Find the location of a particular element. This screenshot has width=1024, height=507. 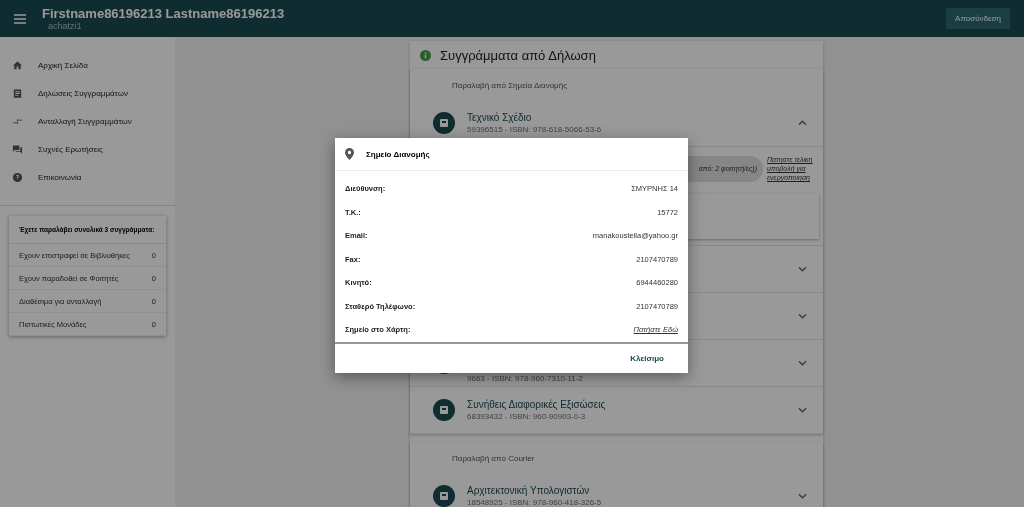

section-title: Συγγράμματα από Δήλωση is located at coordinates (518, 55).